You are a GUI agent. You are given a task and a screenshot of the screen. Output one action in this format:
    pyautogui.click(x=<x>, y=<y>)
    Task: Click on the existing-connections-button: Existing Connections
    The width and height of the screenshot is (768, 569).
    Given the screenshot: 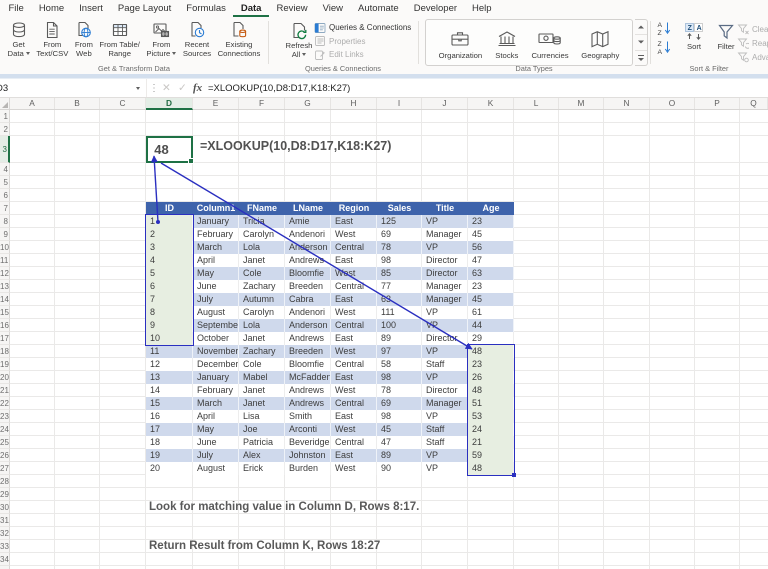 What is the action you would take?
    pyautogui.click(x=239, y=37)
    